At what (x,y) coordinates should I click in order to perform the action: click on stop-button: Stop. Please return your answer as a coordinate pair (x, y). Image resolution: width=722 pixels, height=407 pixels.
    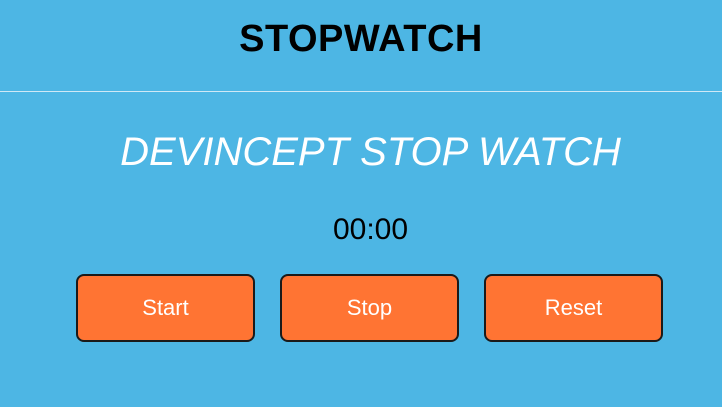
    Looking at the image, I should click on (369, 308).